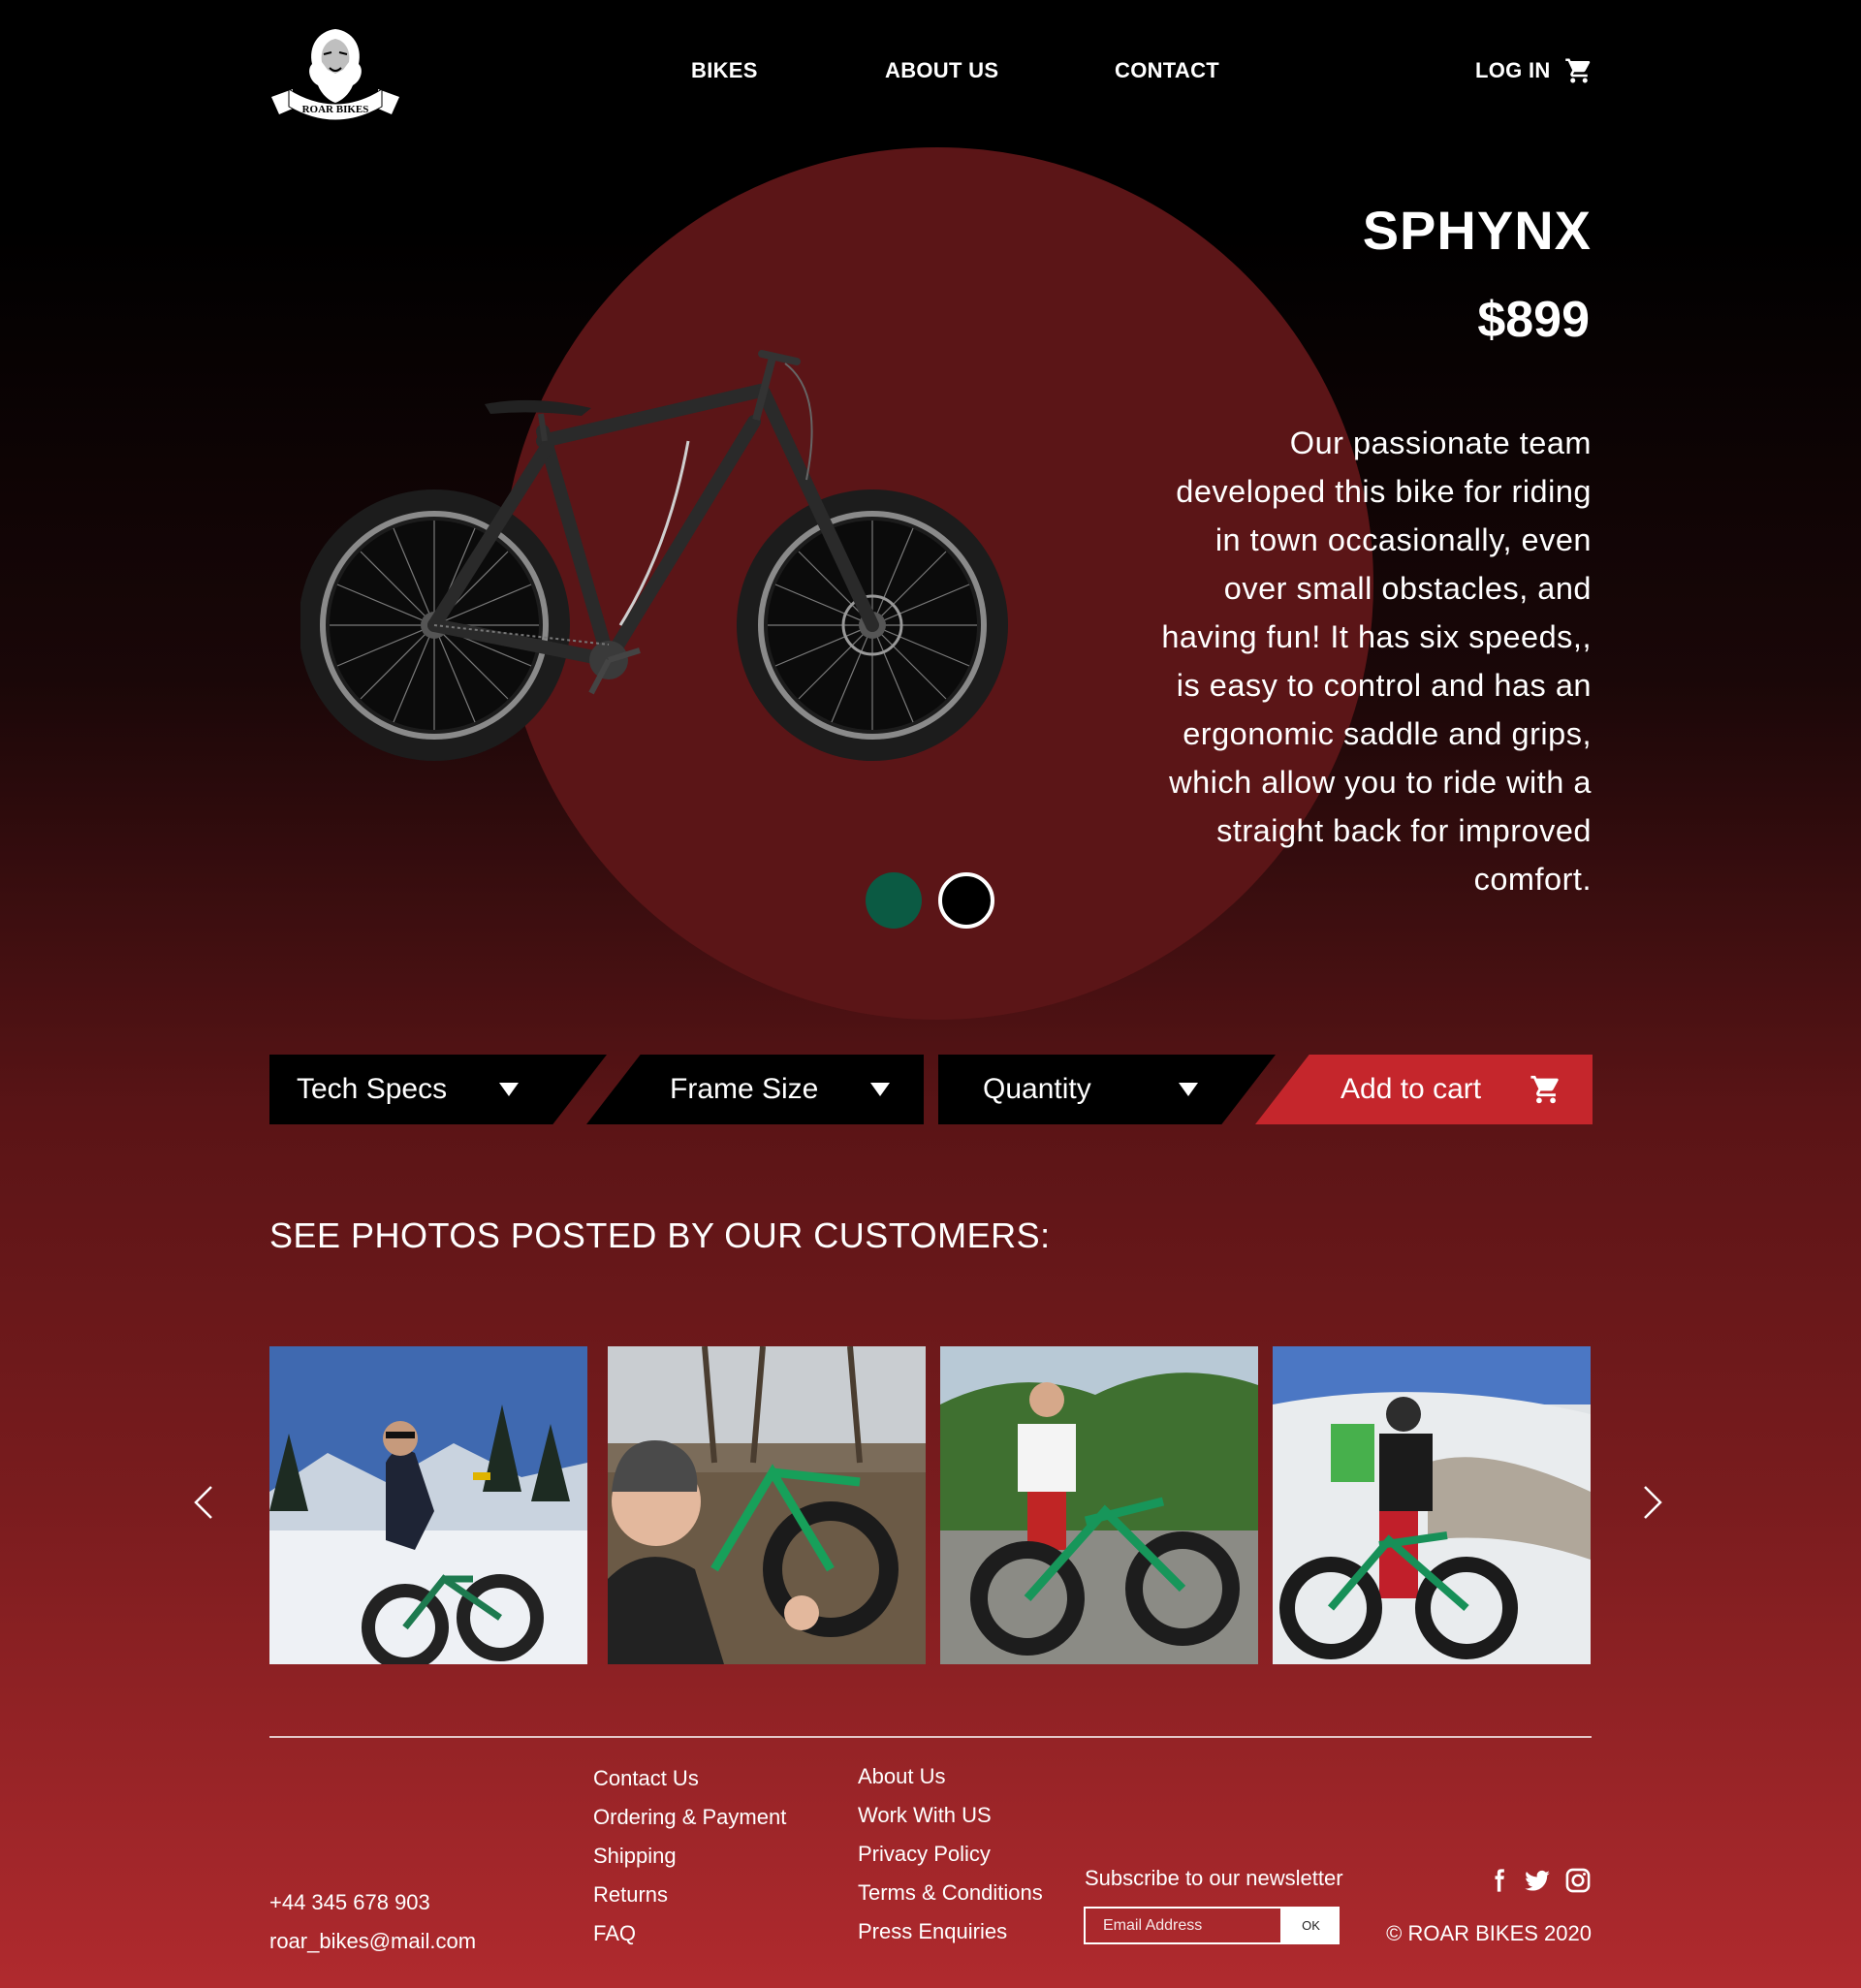 The height and width of the screenshot is (1988, 1861). Describe the element at coordinates (1489, 1933) in the screenshot. I see `copyright-text: © ROAR BIKES 2020` at that location.